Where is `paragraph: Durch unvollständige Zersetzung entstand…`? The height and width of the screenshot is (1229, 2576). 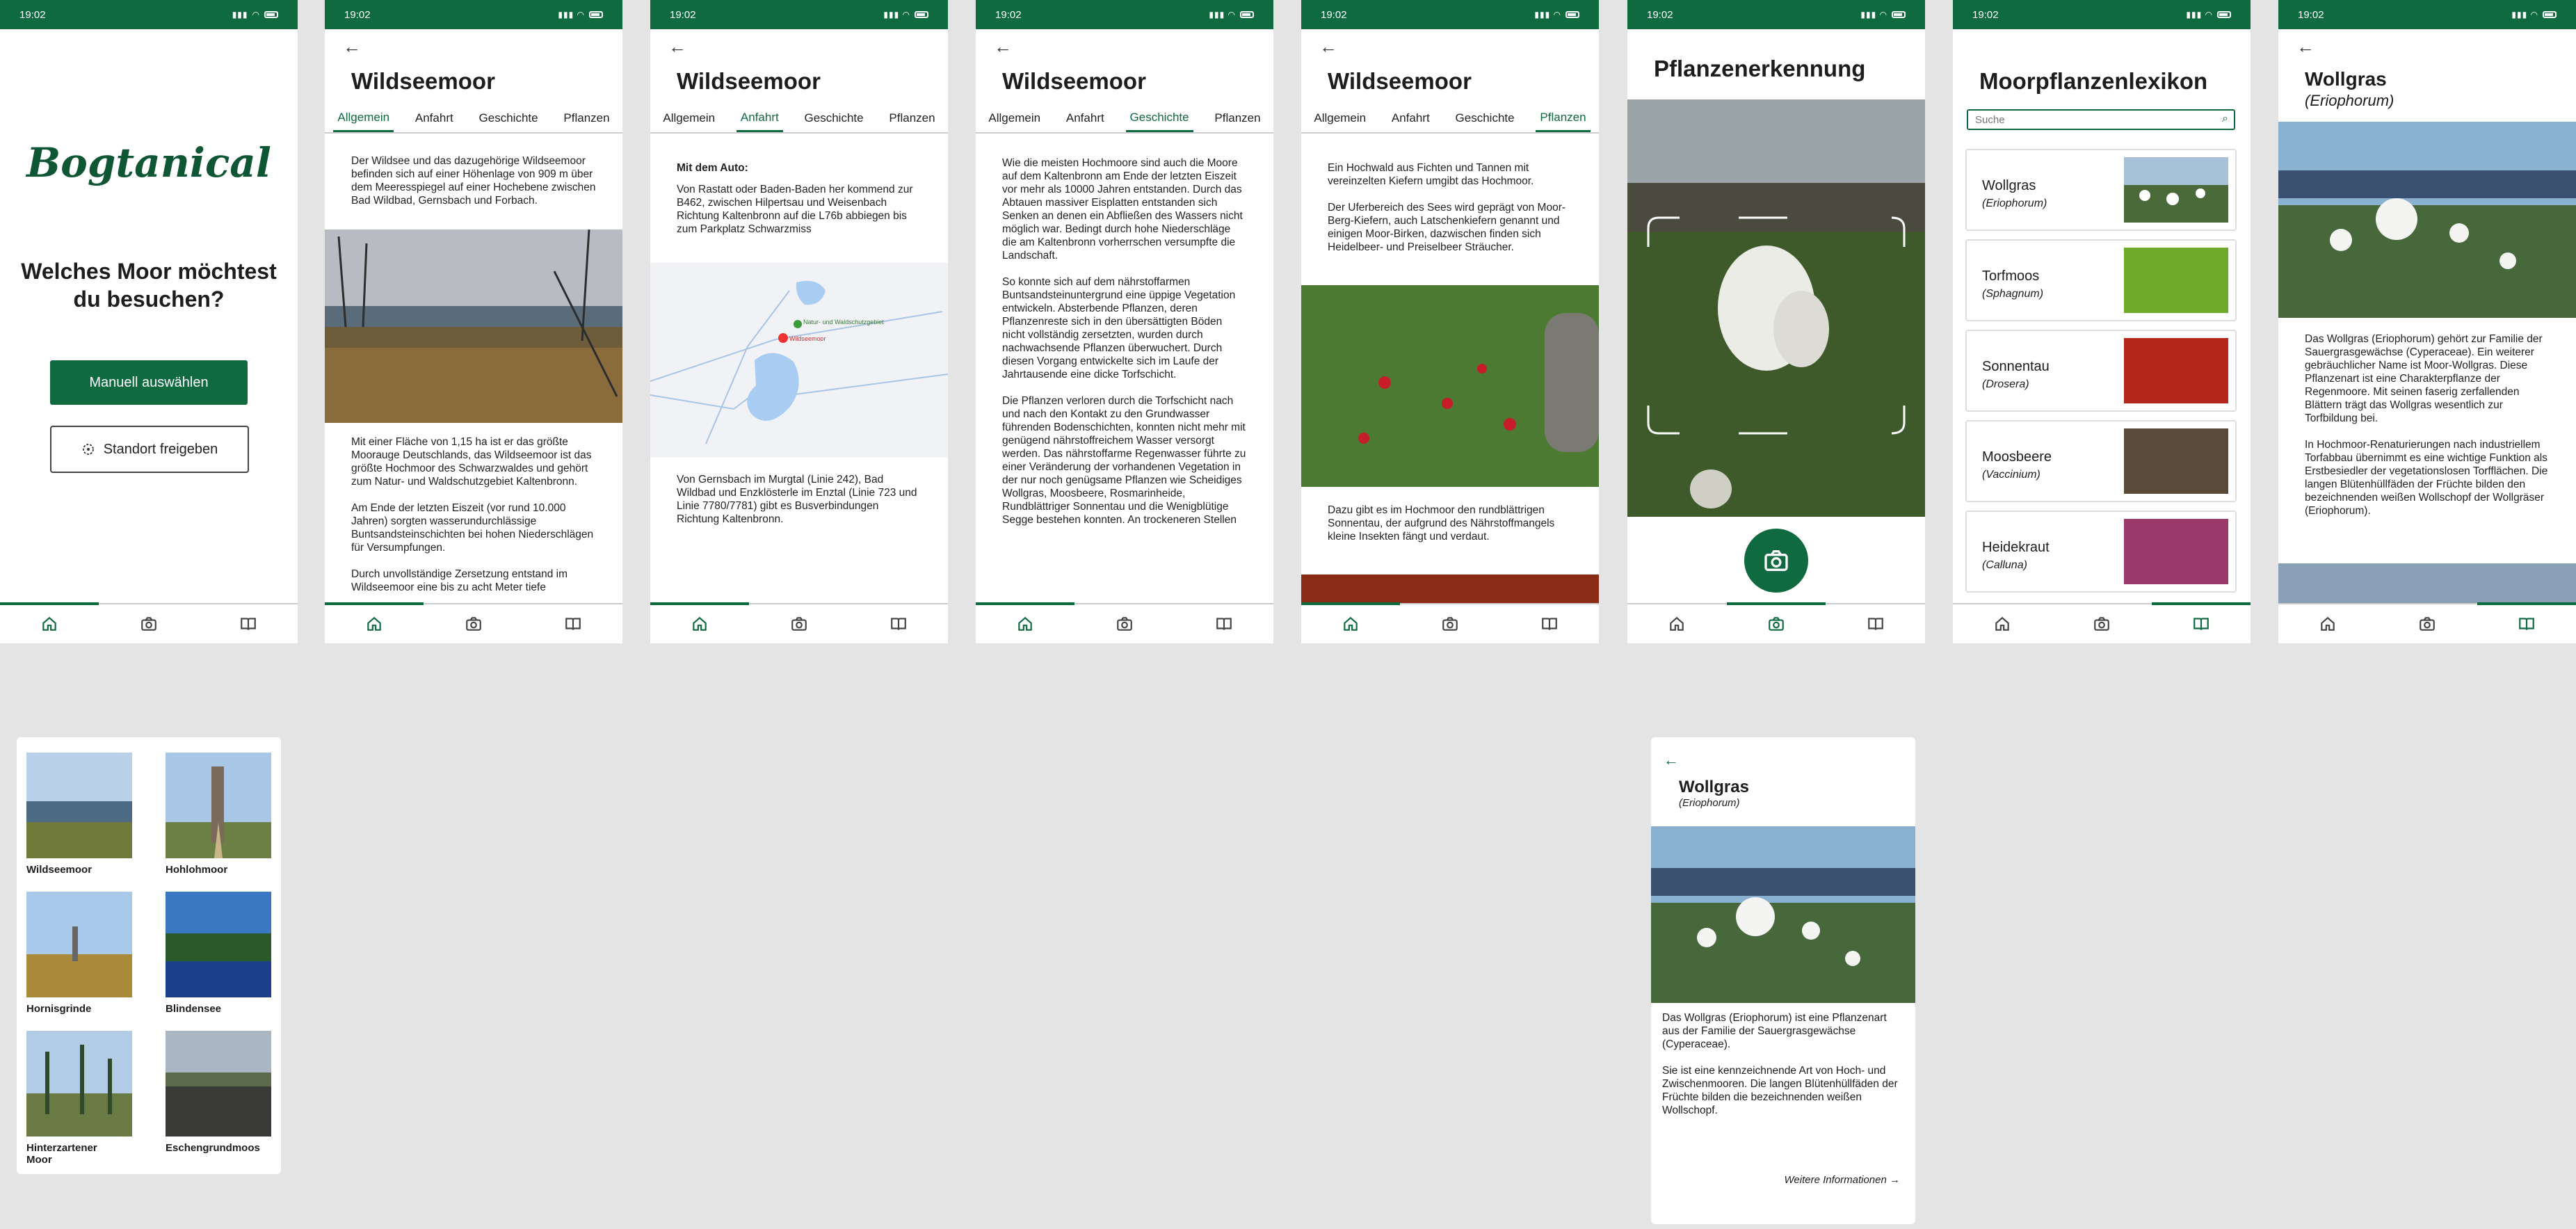
paragraph: Durch unvollständige Zersetzung entstand… is located at coordinates (459, 580).